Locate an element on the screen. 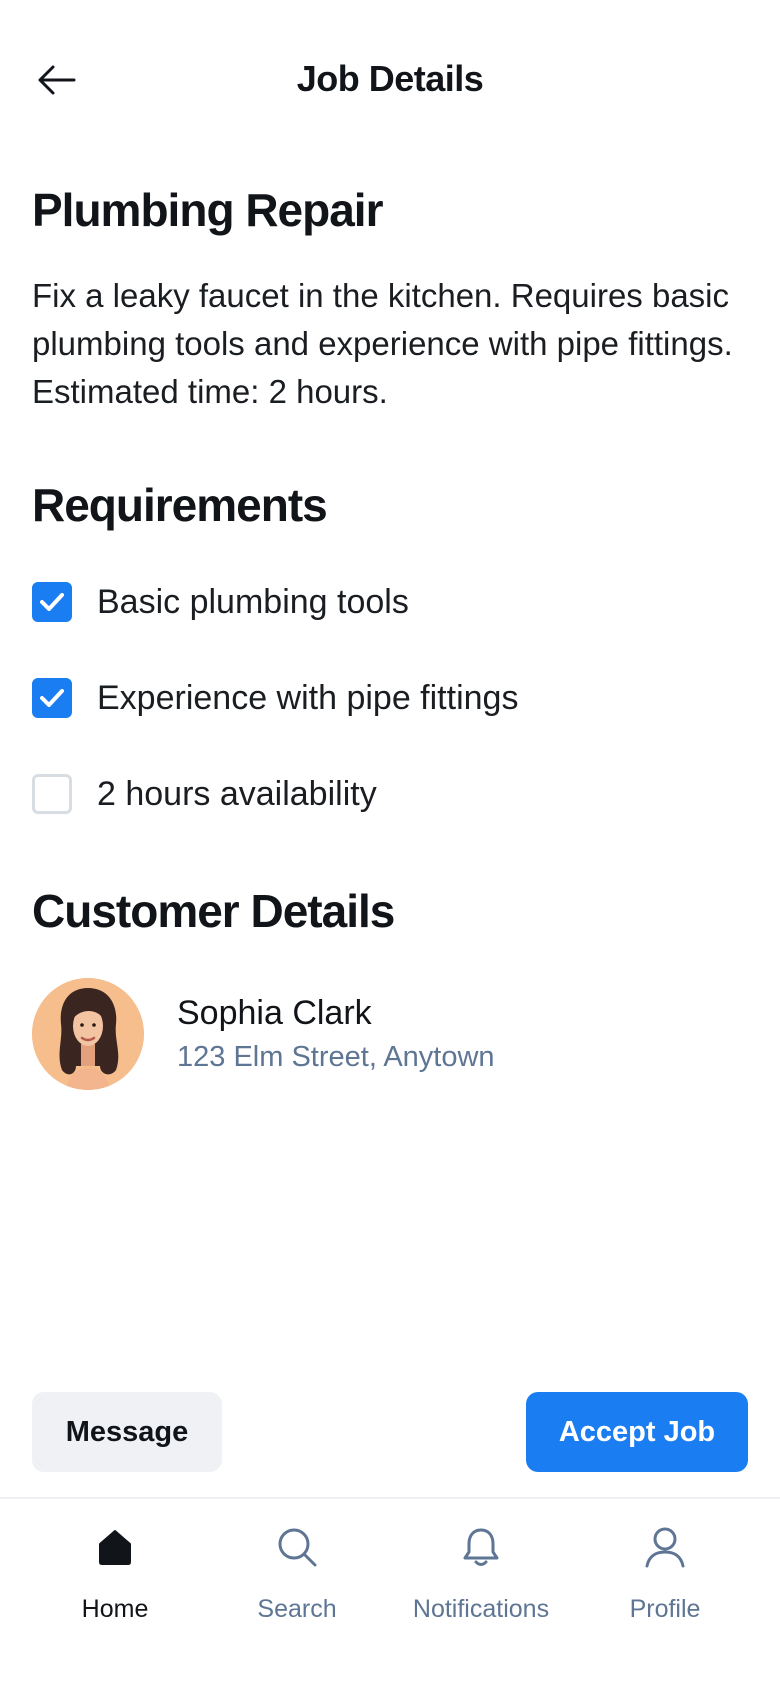 The image size is (780, 1688). page-title: Job Details is located at coordinates (390, 78).